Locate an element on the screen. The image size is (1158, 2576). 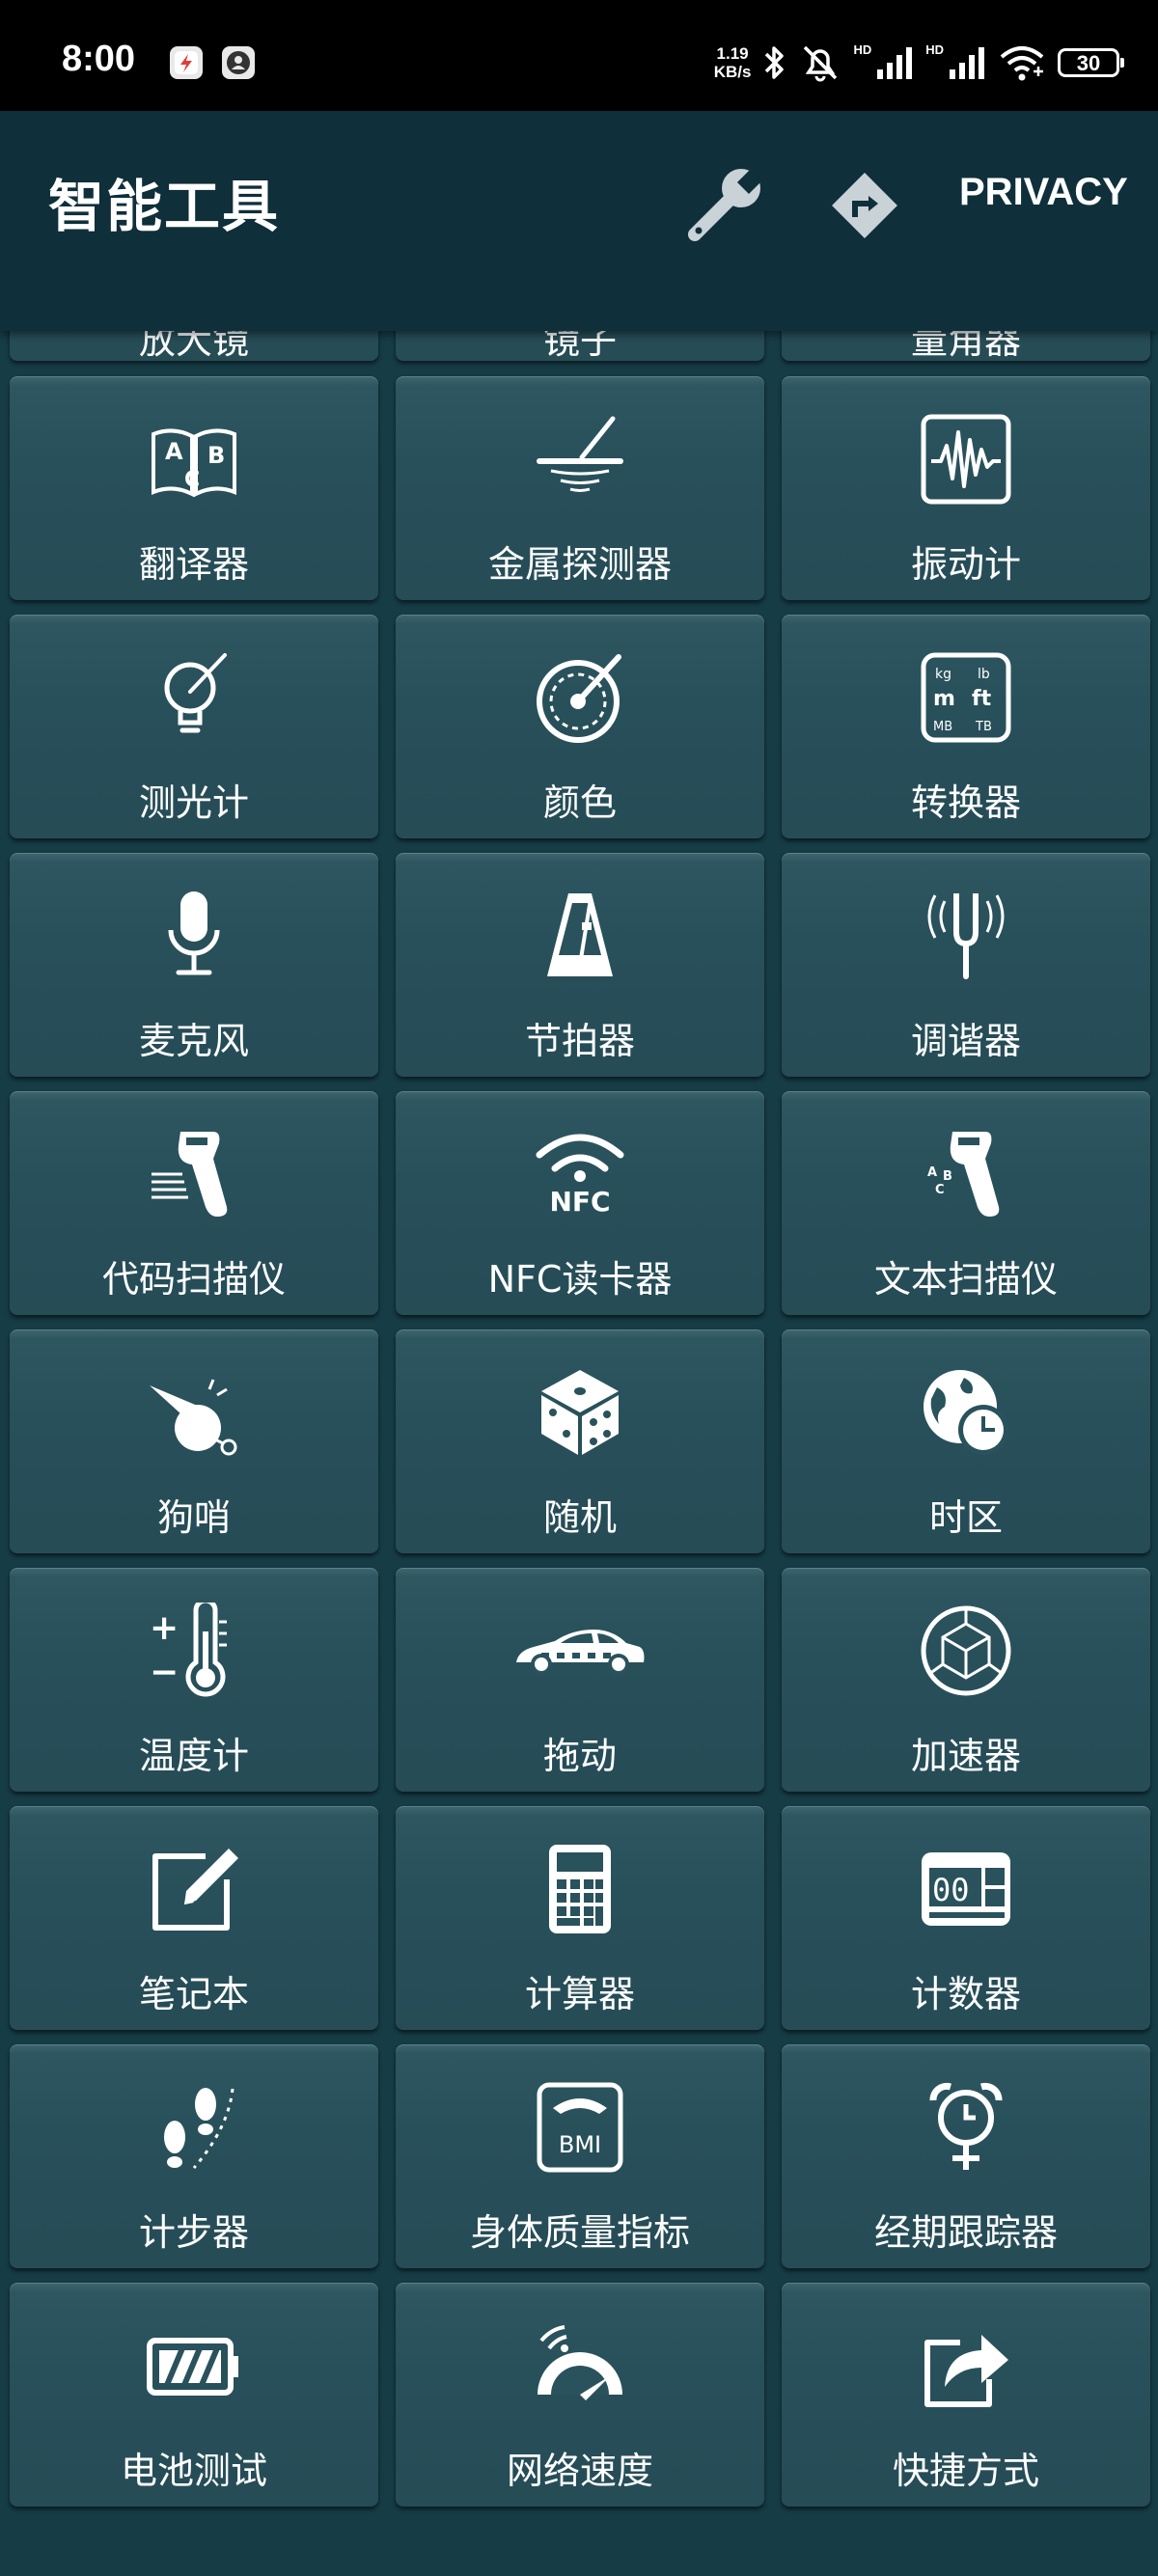
settings-wrench-icon is located at coordinates (725, 206).